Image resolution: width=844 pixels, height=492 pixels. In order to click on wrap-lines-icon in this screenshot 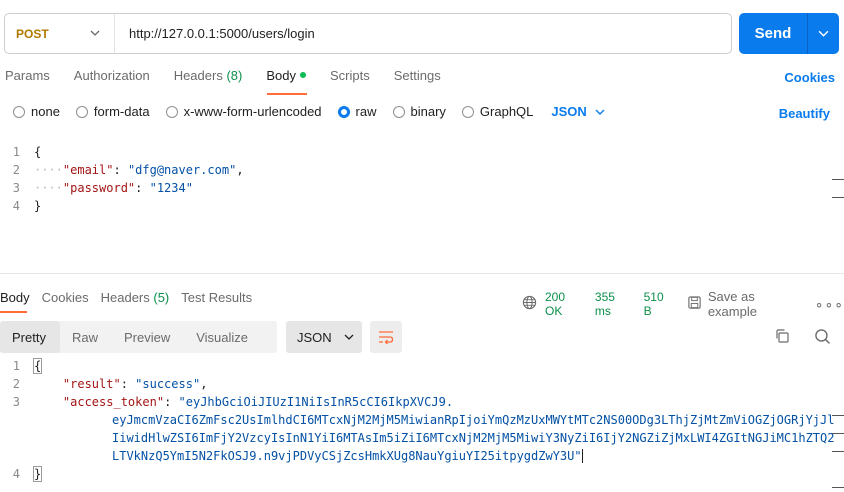, I will do `click(386, 337)`.